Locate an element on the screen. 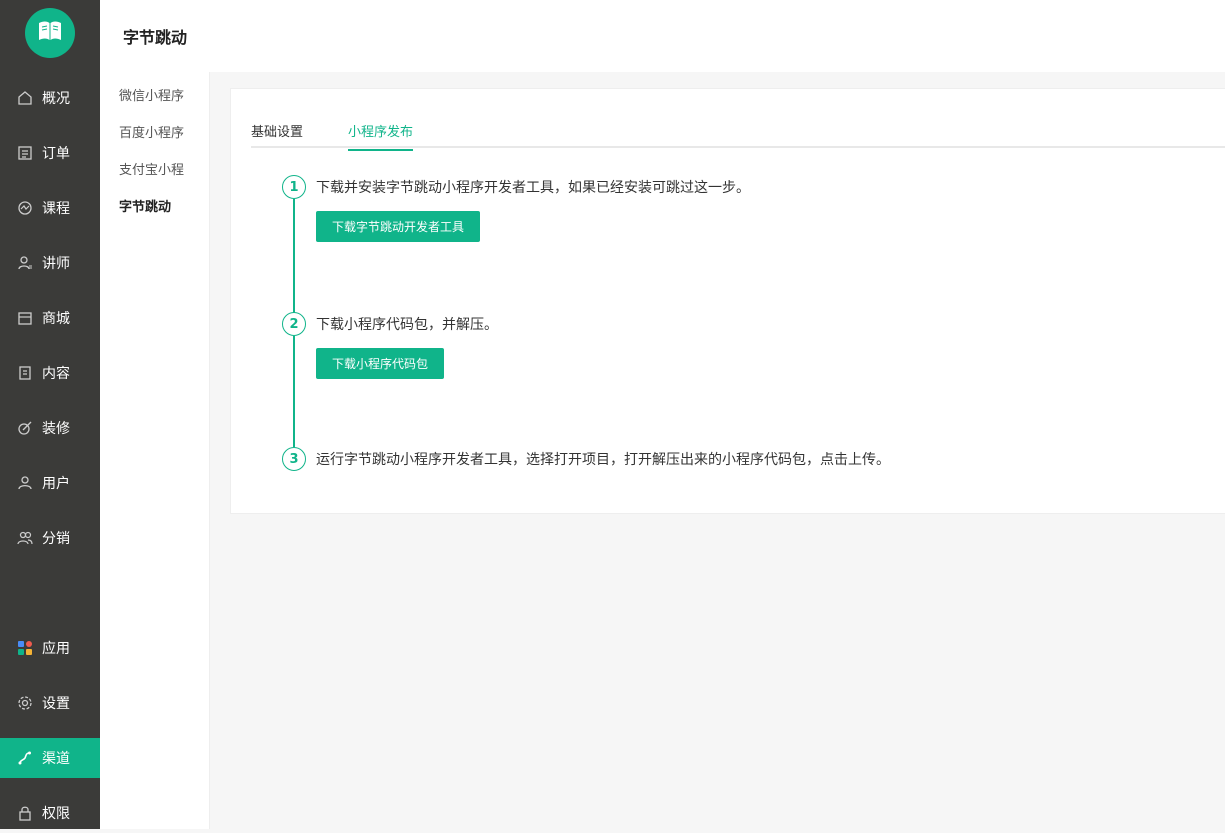  step-number: 1 is located at coordinates (294, 187).